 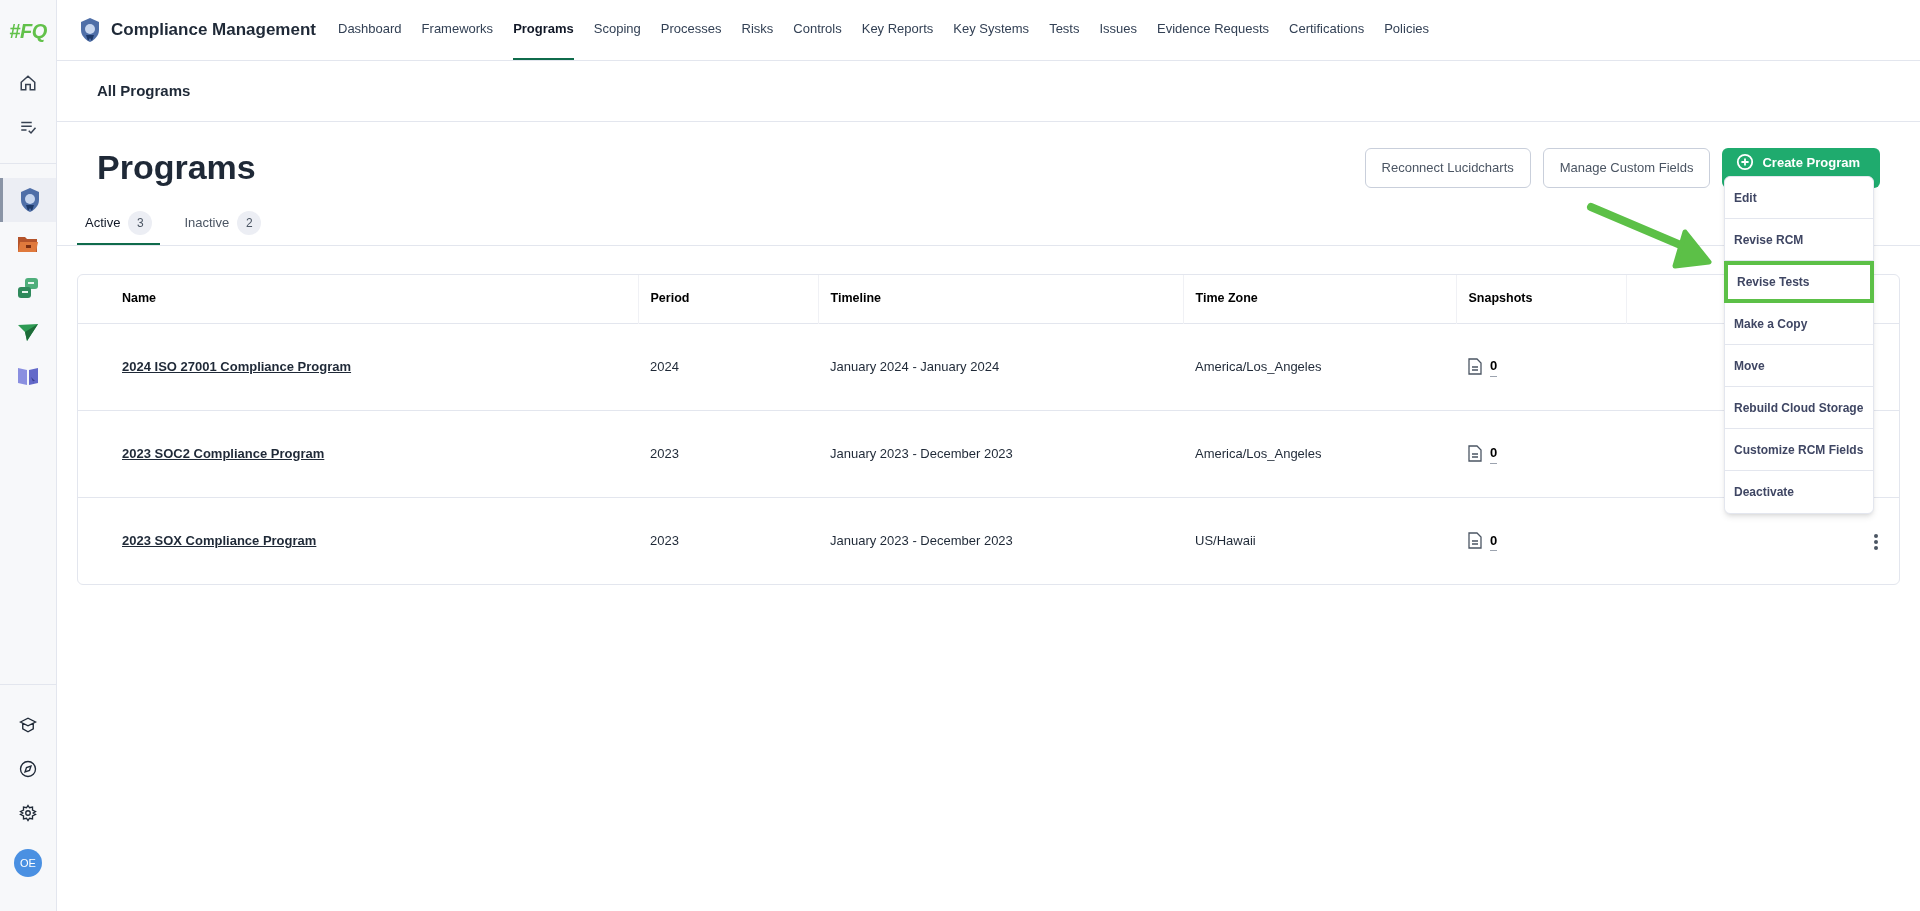 I want to click on menu-item: Make a Copy, so click(x=1799, y=324).